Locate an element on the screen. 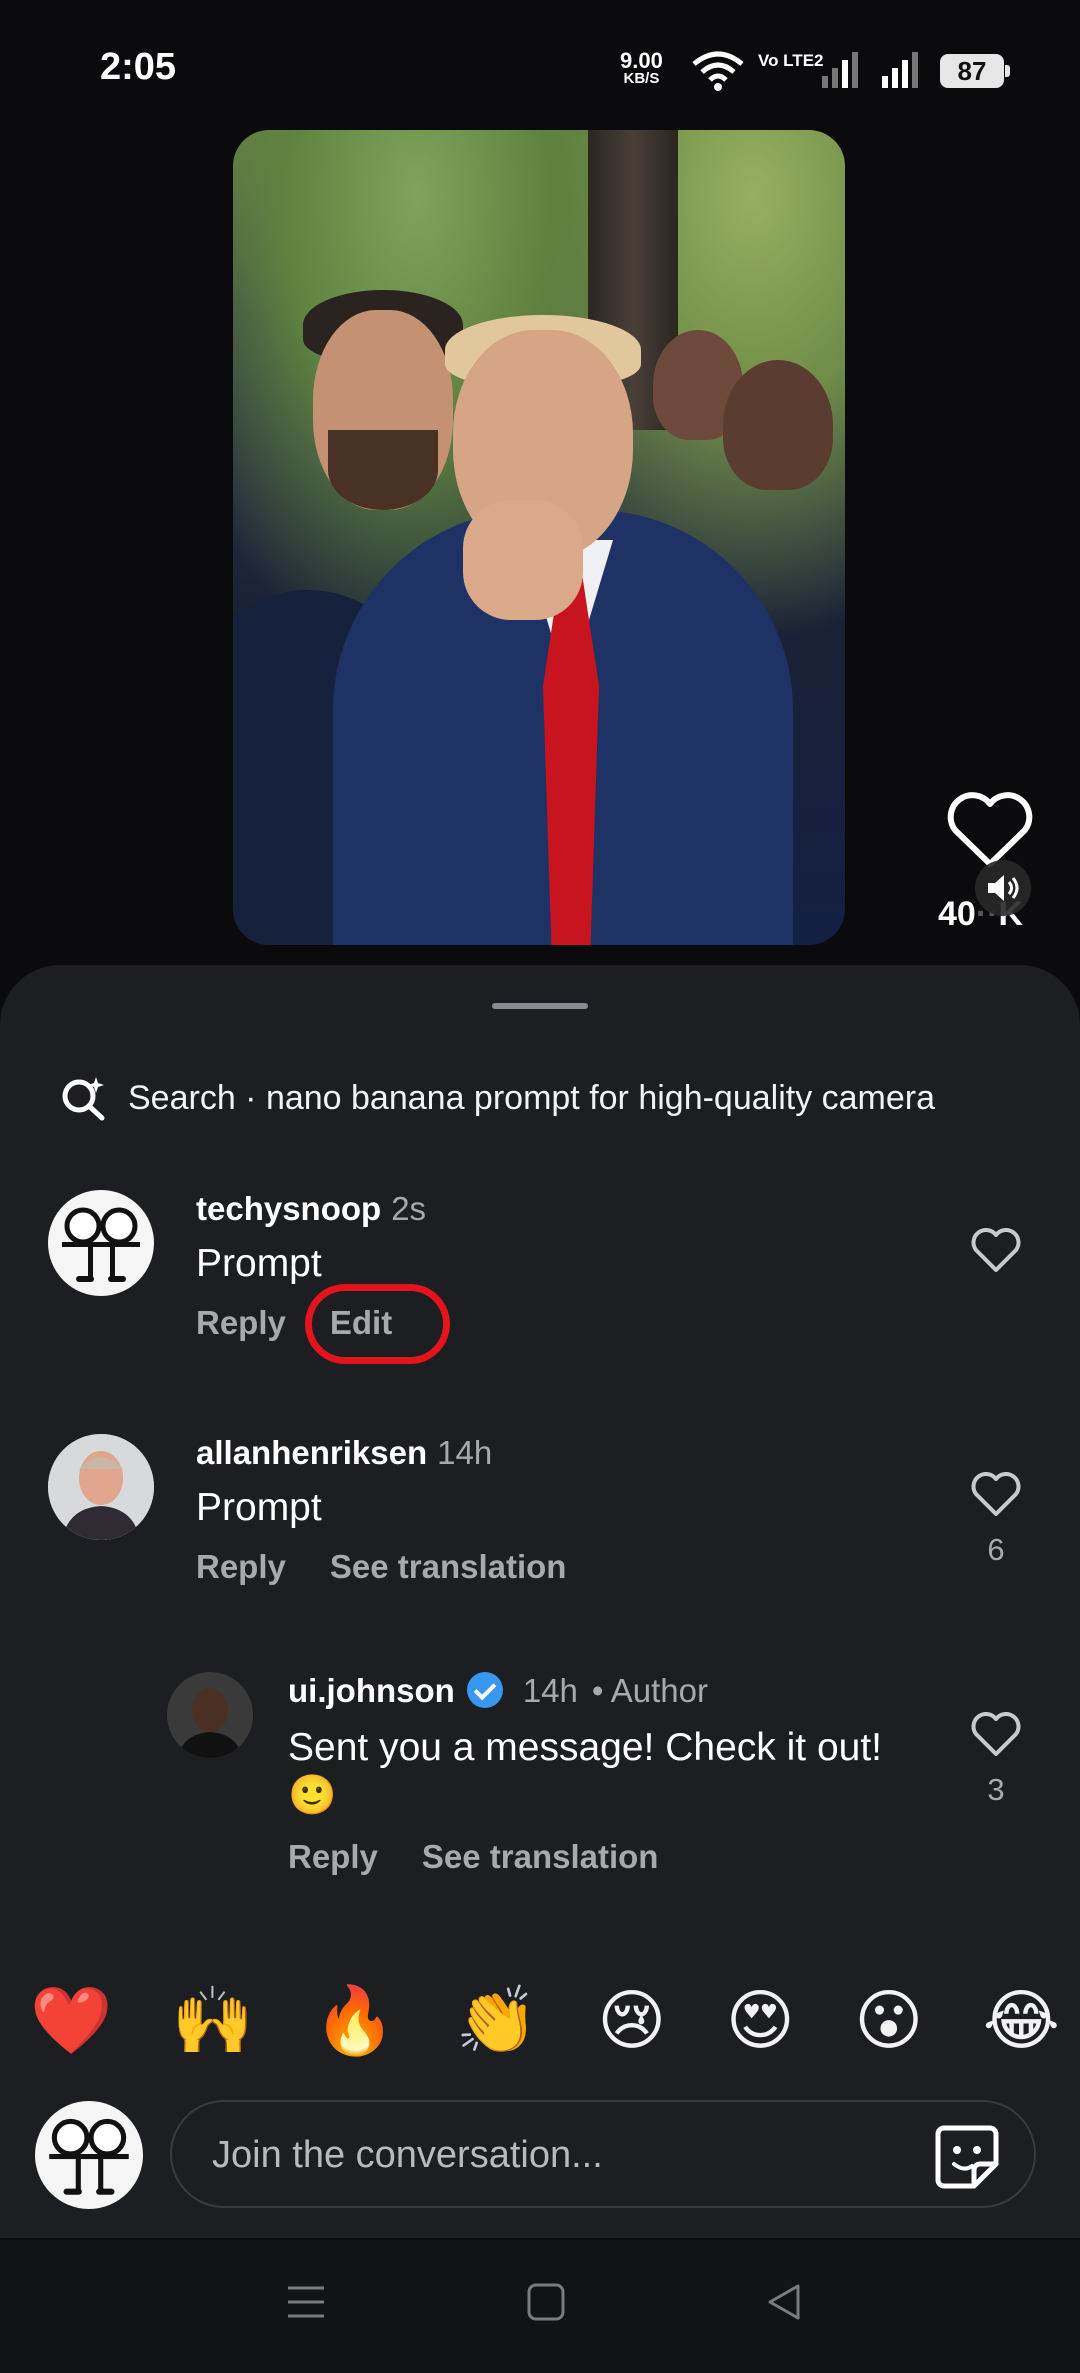 The height and width of the screenshot is (2373, 1080). comment-composer is located at coordinates (540, 2155).